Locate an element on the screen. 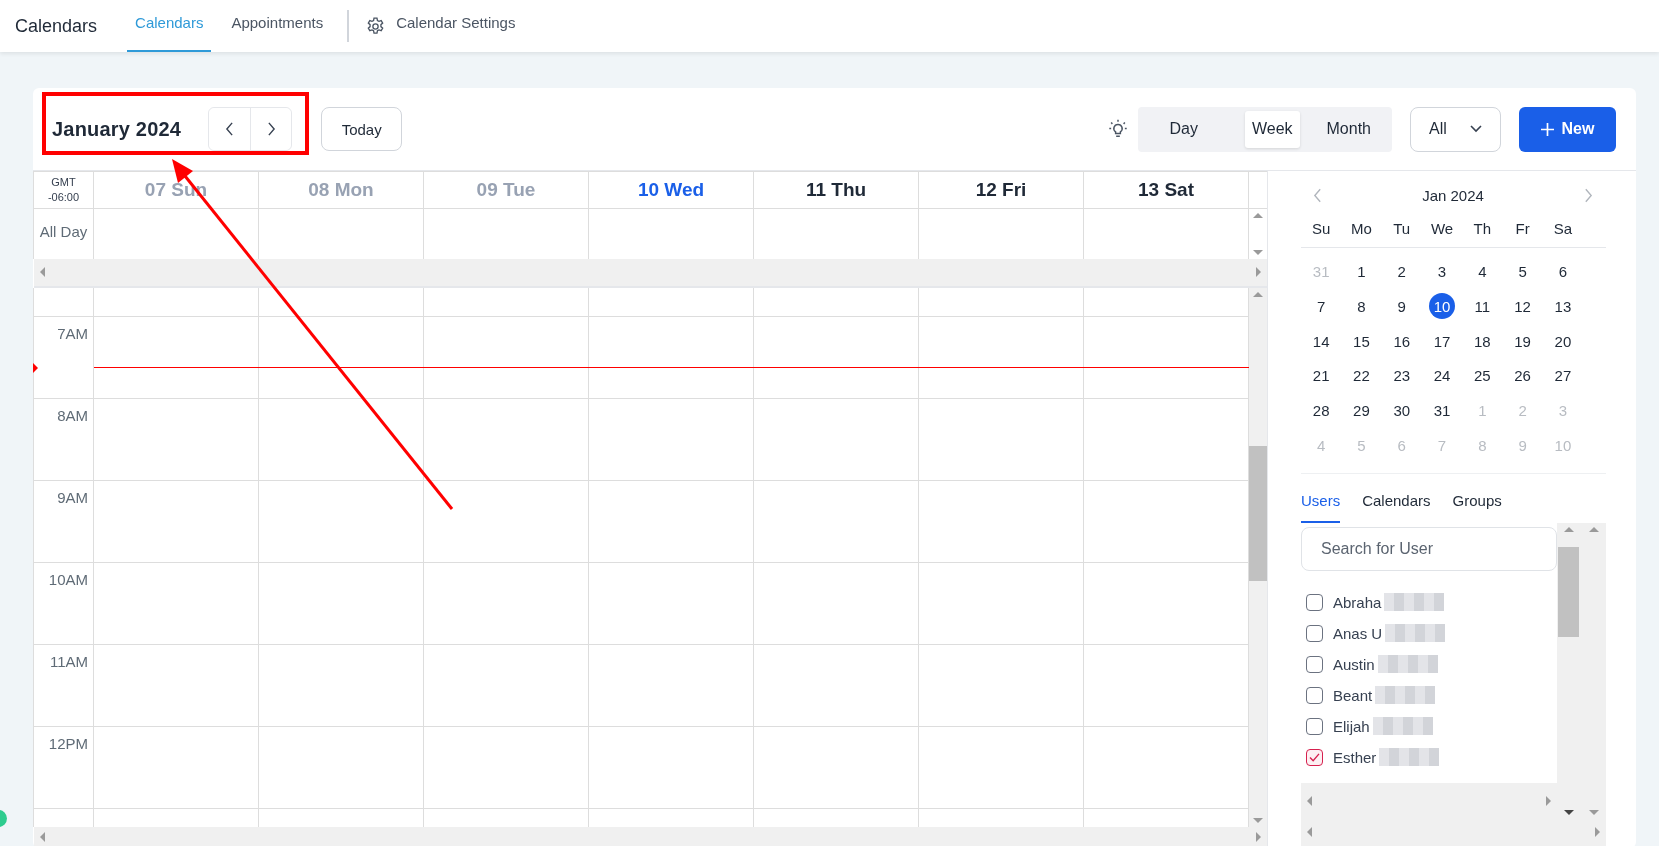 The width and height of the screenshot is (1659, 846). user-name: Beant is located at coordinates (1353, 695).